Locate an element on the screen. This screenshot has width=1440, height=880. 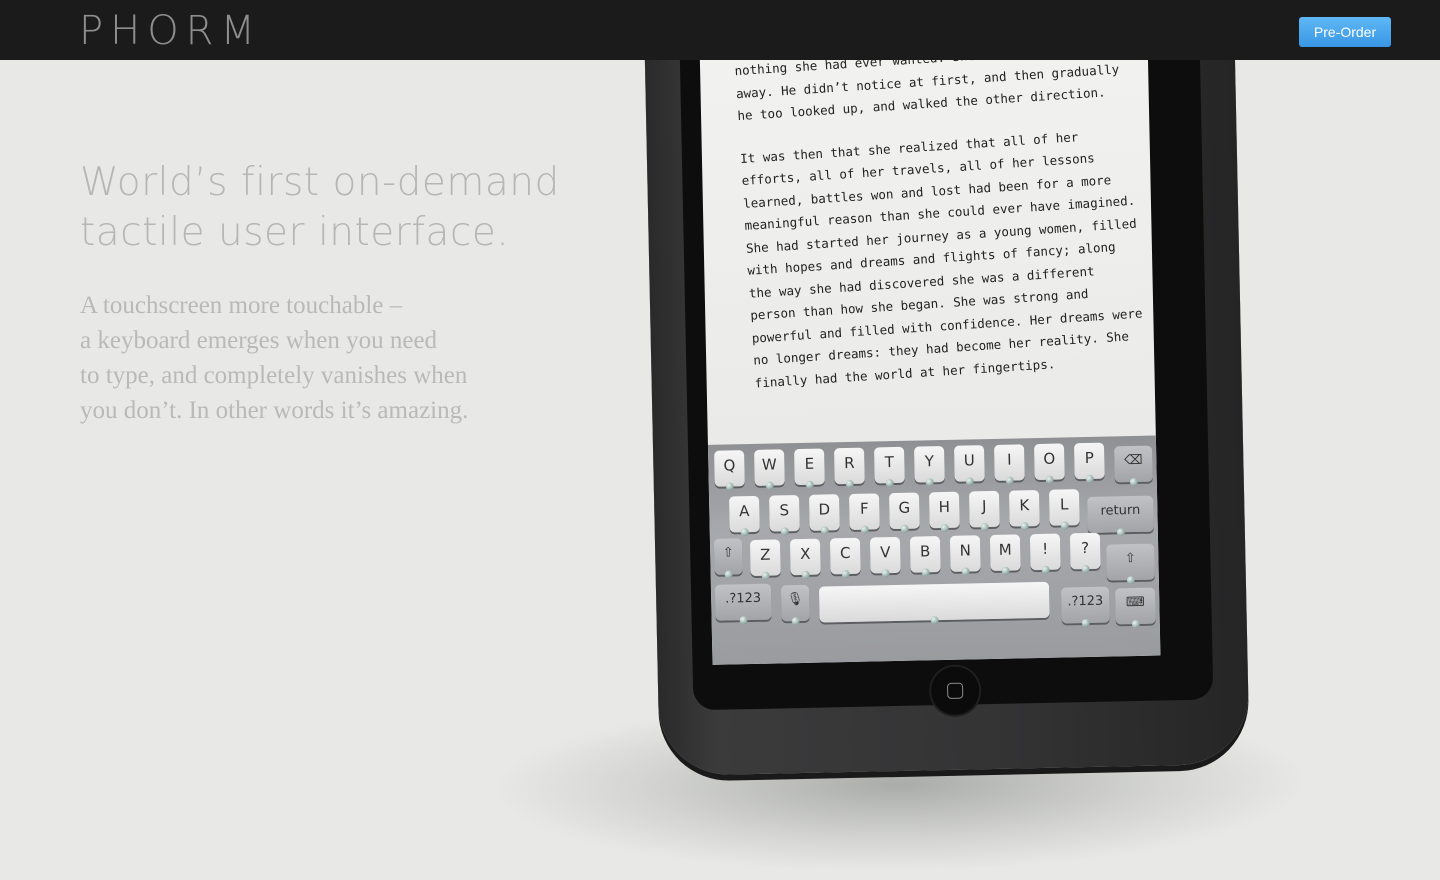
key-j: J is located at coordinates (984, 511).